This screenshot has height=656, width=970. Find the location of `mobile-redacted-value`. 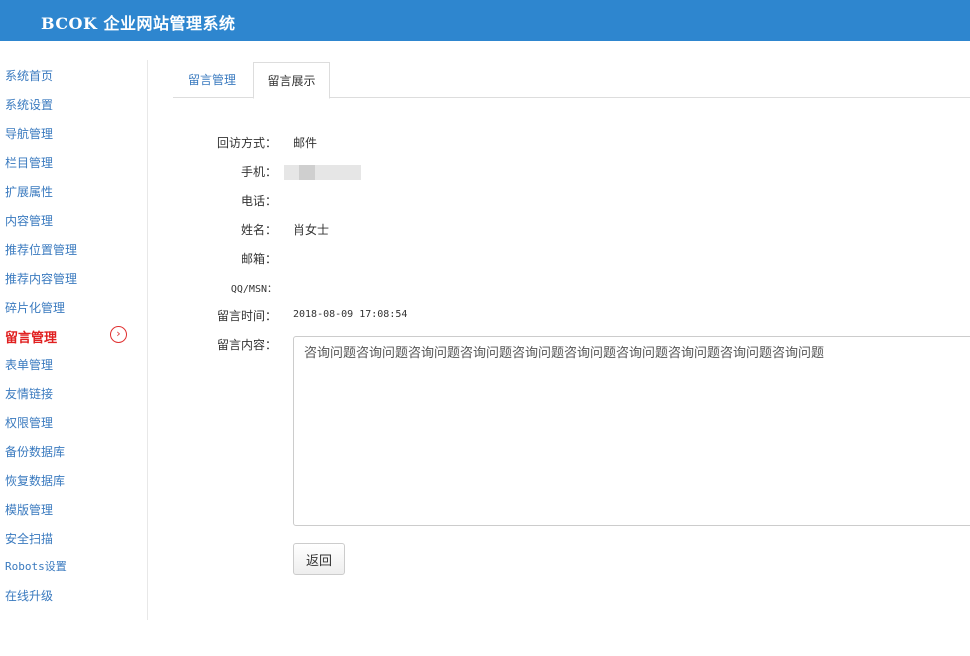

mobile-redacted-value is located at coordinates (322, 172).